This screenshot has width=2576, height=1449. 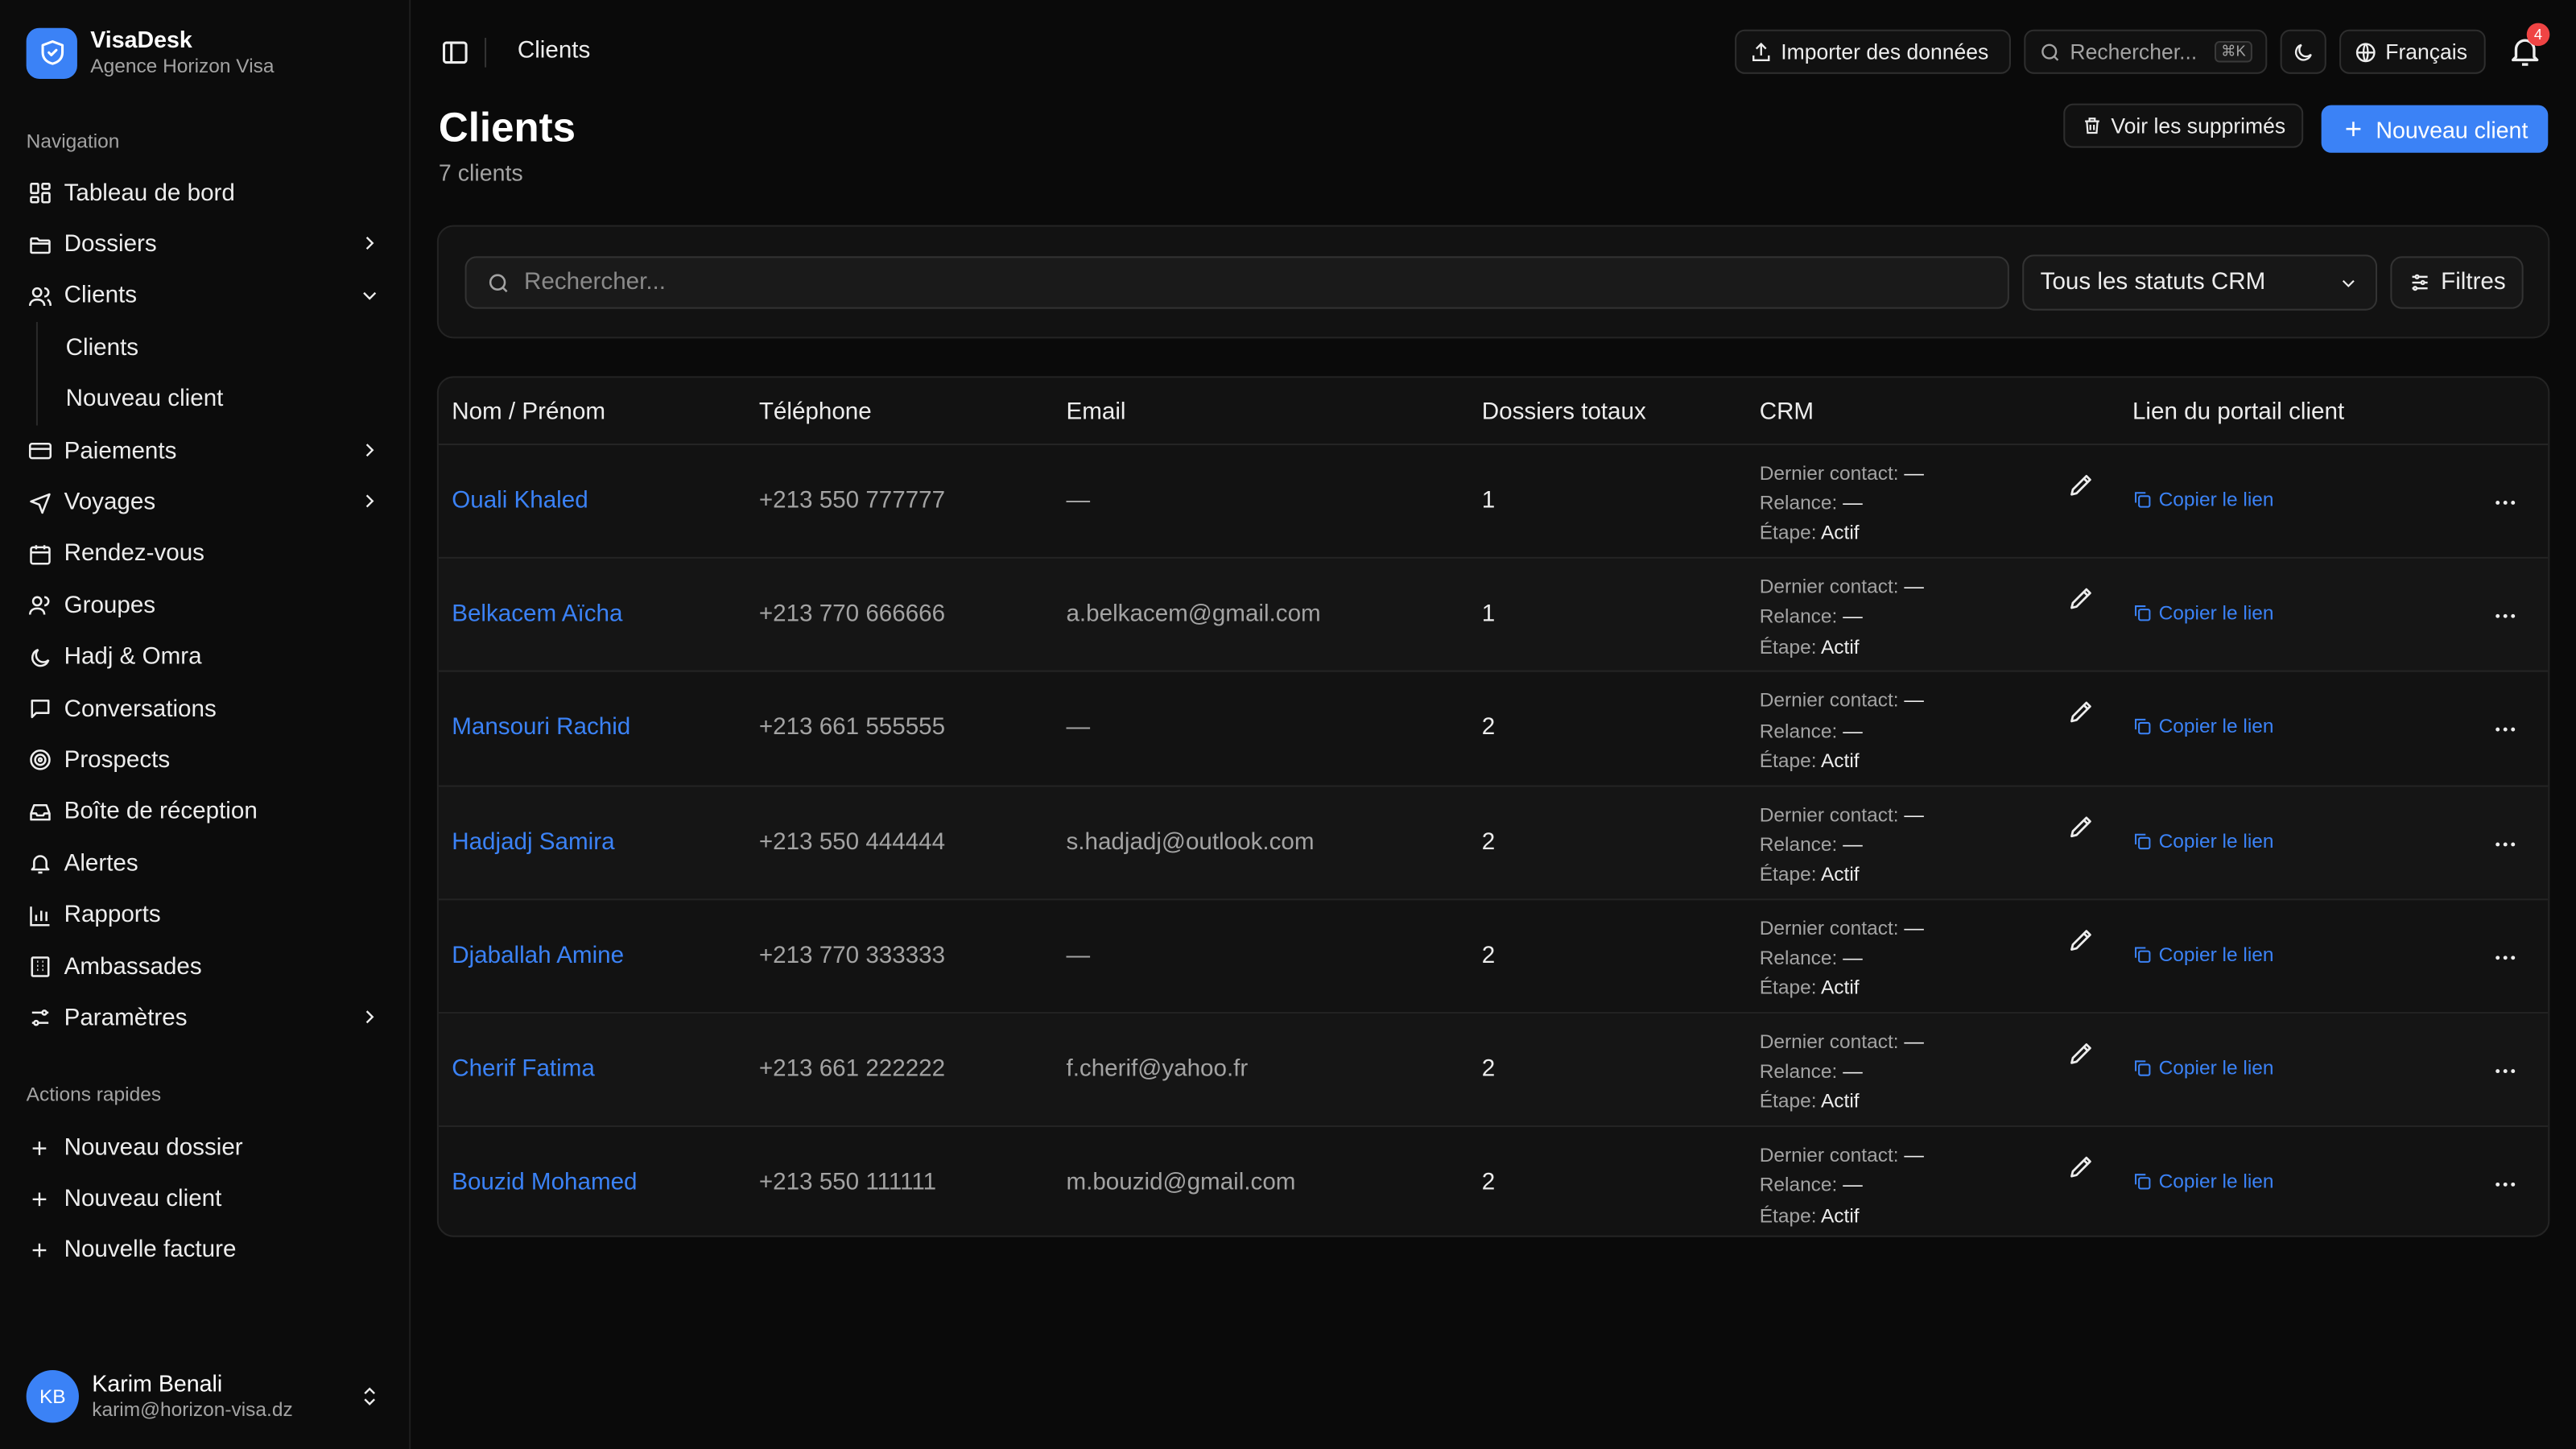 What do you see at coordinates (2183, 126) in the screenshot?
I see `view-deleted-button: Voir les supprimés` at bounding box center [2183, 126].